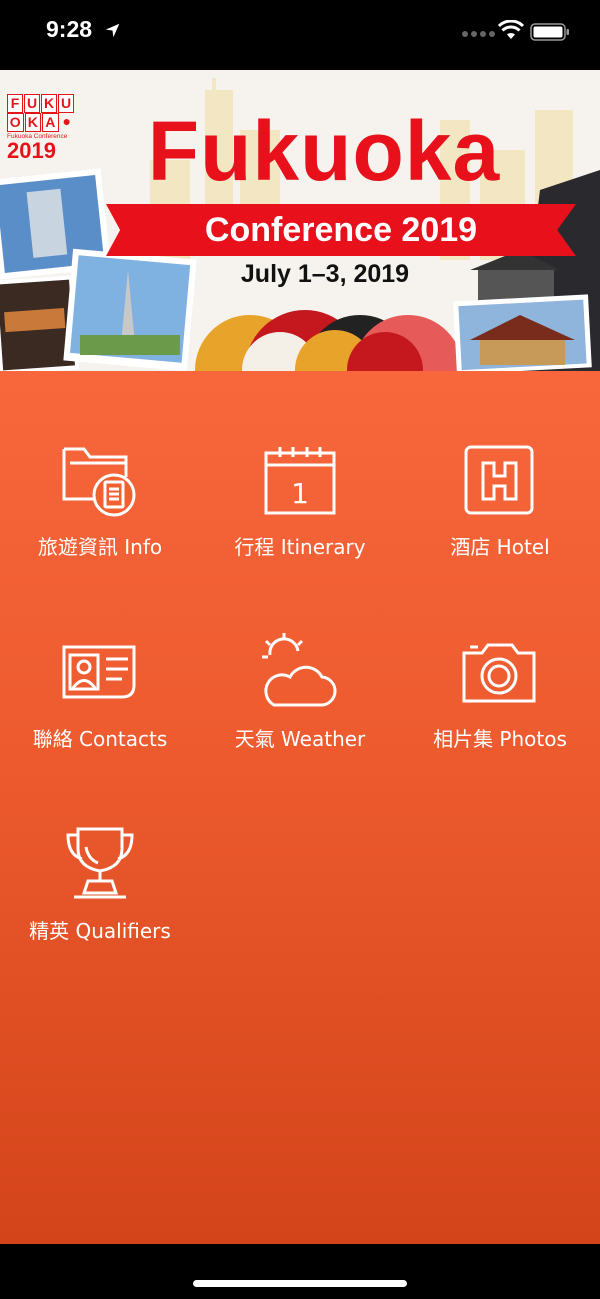 This screenshot has height=1299, width=600. Describe the element at coordinates (99, 672) in the screenshot. I see `contact-card-icon` at that location.